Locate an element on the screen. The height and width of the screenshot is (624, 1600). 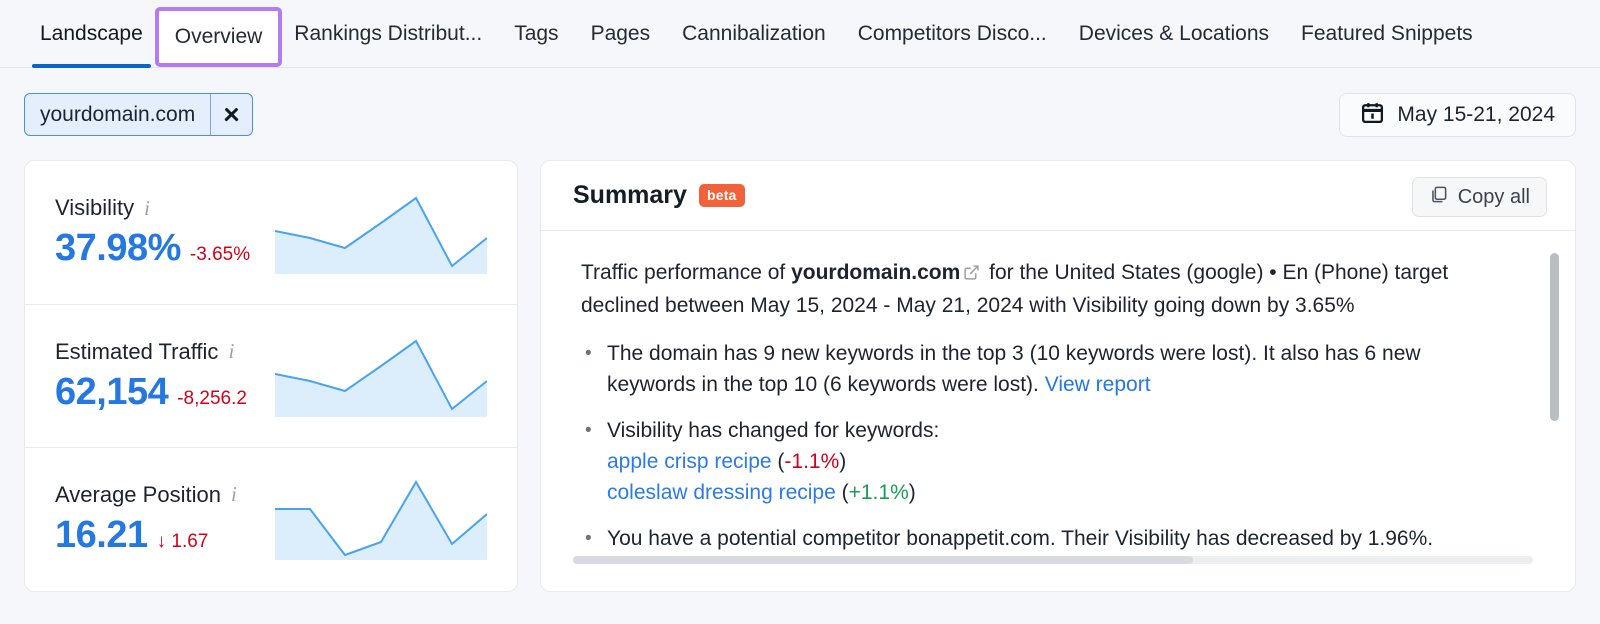
metric-delta: -8,256.2 is located at coordinates (212, 398).